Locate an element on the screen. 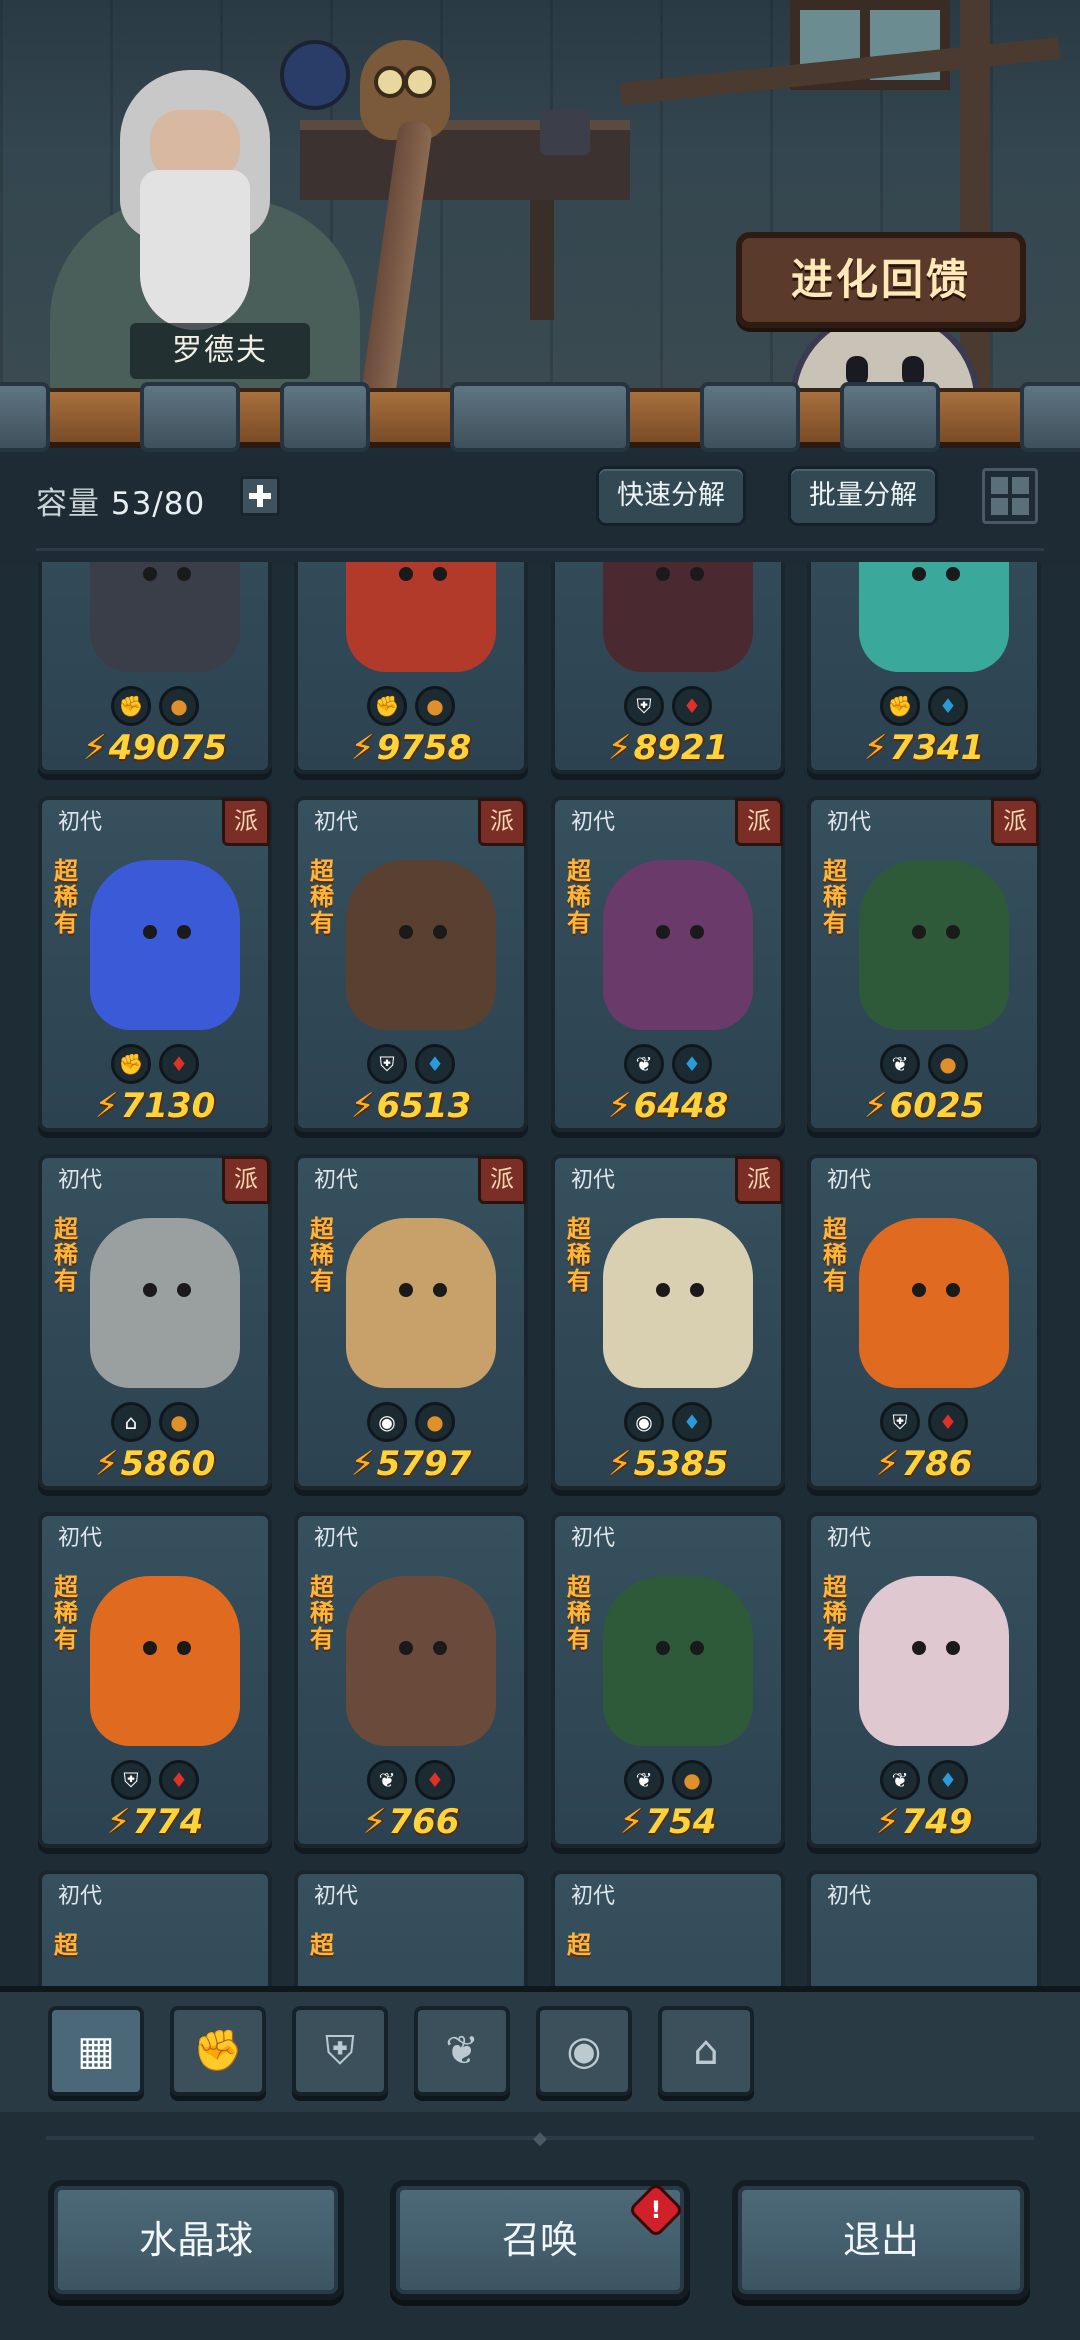 Image resolution: width=1080 pixels, height=2340 pixels. capacity-label: 容量 is located at coordinates (68, 504).